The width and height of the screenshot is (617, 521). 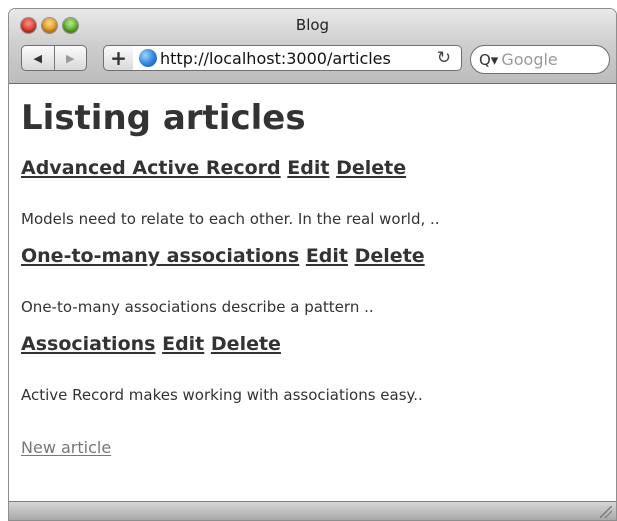 I want to click on globe-icon, so click(x=148, y=58).